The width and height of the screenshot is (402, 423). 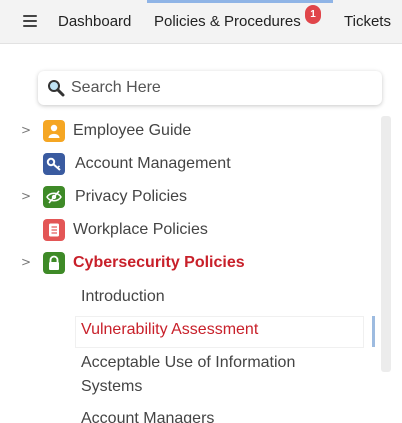 I want to click on tree-item-workplace-policies: Workplace Policies, so click(x=185, y=231).